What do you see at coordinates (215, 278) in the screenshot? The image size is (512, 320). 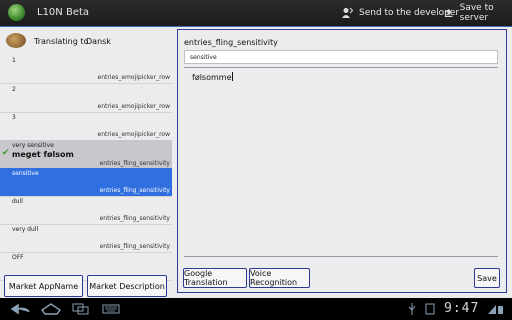 I see `google-translation-button: Google Translation` at bounding box center [215, 278].